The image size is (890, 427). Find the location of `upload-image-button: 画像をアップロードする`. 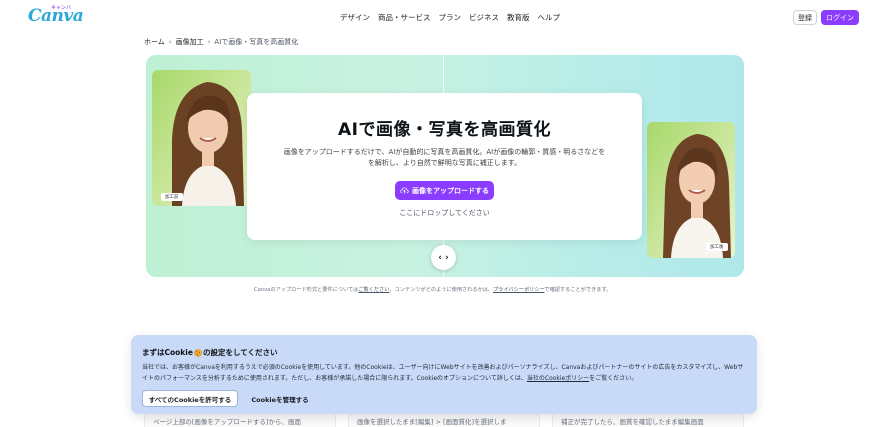

upload-image-button: 画像をアップロードする is located at coordinates (444, 190).